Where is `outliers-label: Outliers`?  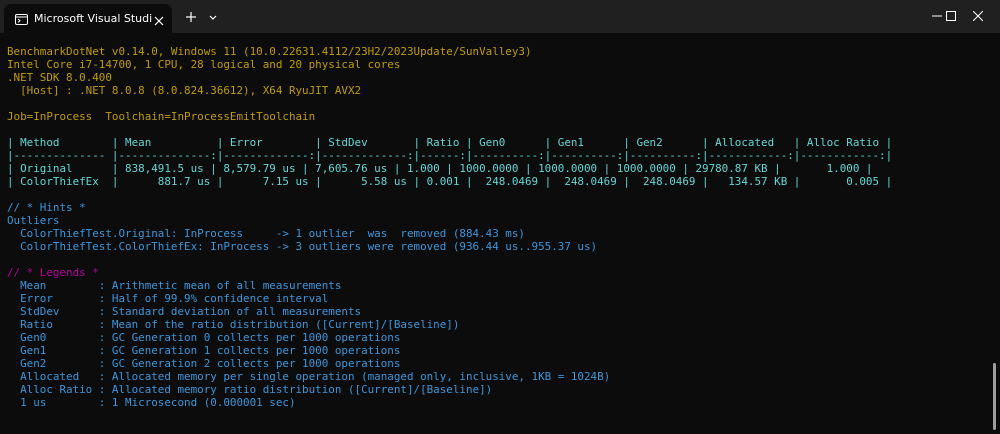
outliers-label: Outliers is located at coordinates (33, 220).